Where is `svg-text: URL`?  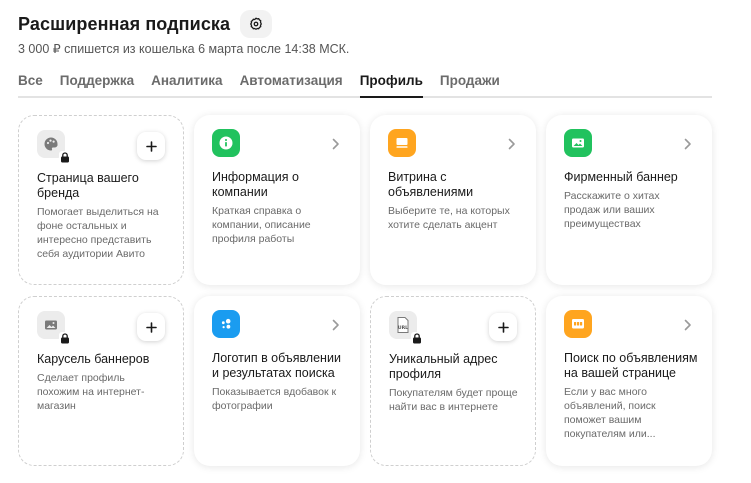 svg-text: URL is located at coordinates (403, 328).